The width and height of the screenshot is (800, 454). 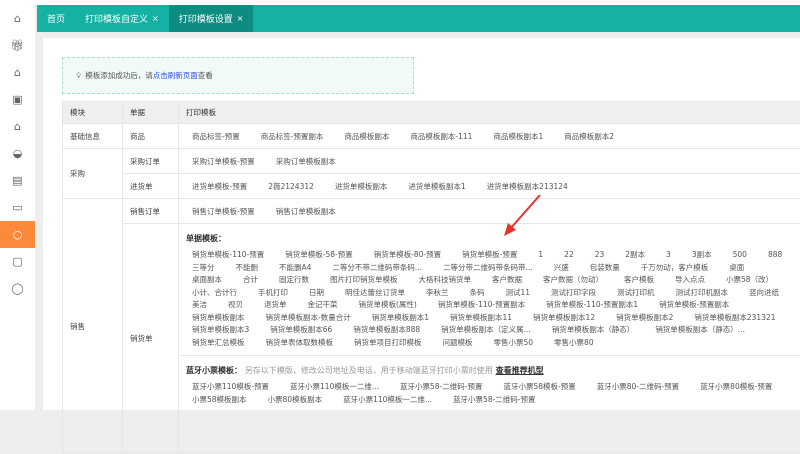 What do you see at coordinates (219, 399) in the screenshot?
I see `template-link: 小票58模板副本` at bounding box center [219, 399].